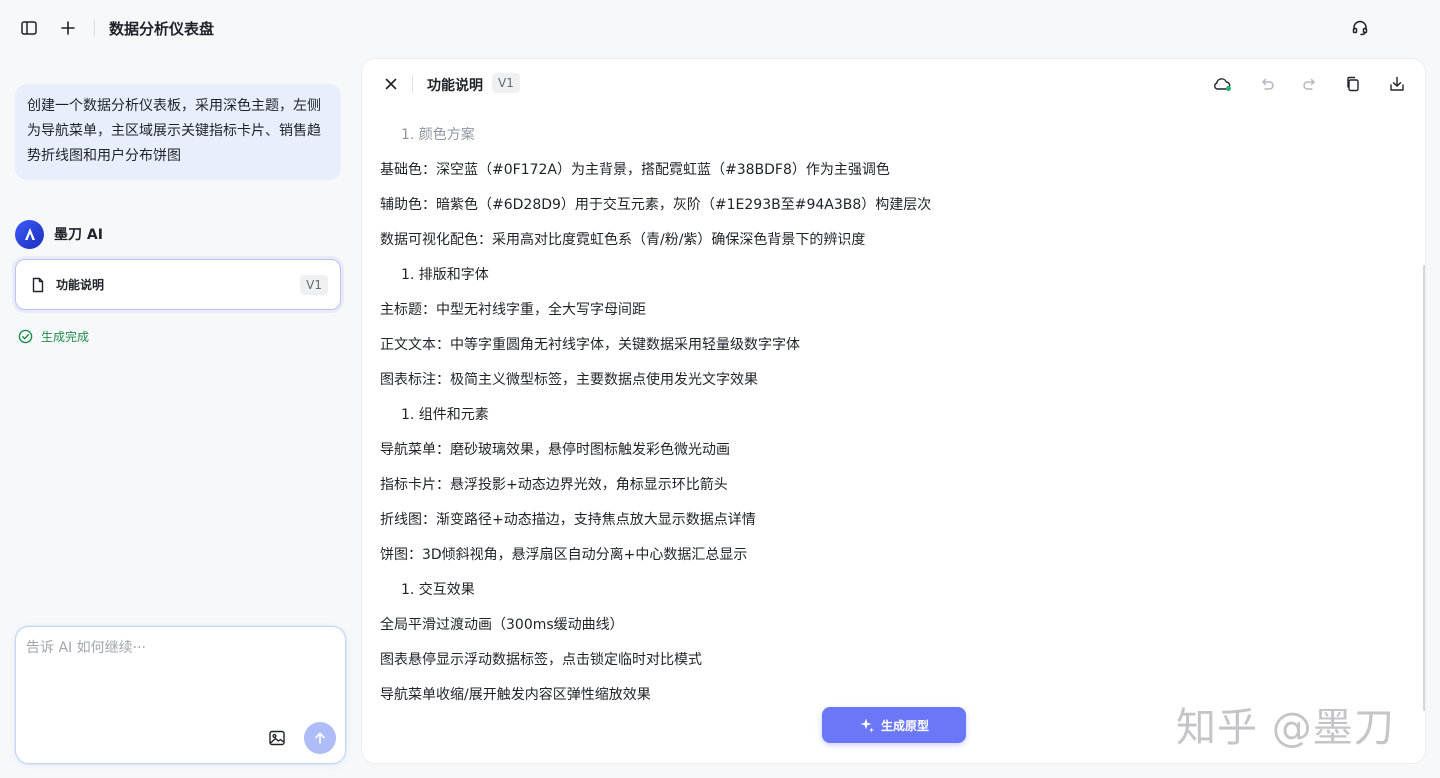 The image size is (1440, 778). I want to click on generate-prototype-button: 生成原型, so click(894, 725).